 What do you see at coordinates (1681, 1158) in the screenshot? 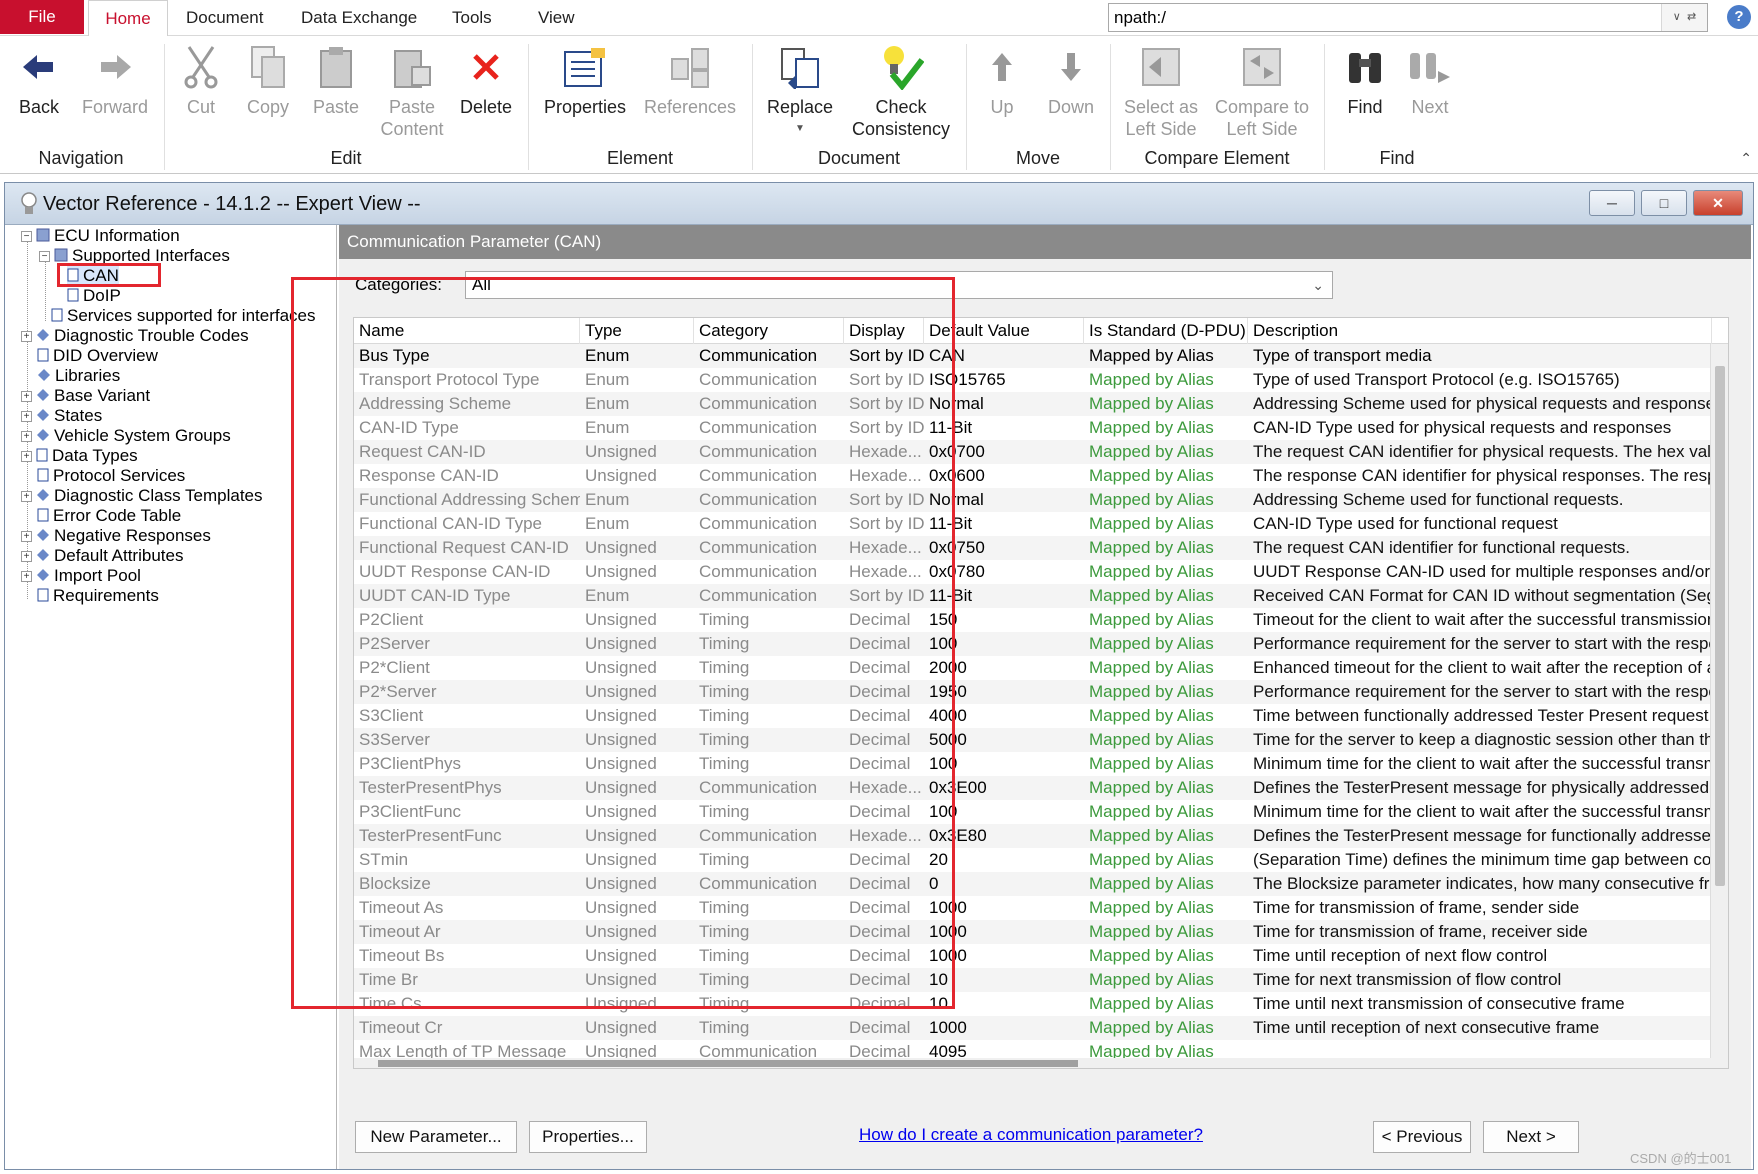
I see `watermark: CSDN @的士001` at bounding box center [1681, 1158].